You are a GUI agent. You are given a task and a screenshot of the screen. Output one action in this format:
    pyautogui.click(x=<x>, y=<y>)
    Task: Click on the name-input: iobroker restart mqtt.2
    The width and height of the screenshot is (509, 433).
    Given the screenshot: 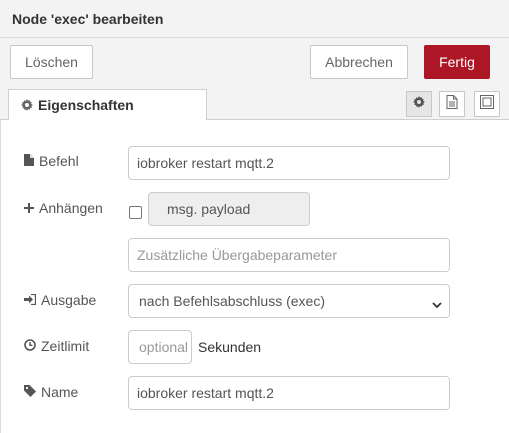 What is the action you would take?
    pyautogui.click(x=289, y=393)
    